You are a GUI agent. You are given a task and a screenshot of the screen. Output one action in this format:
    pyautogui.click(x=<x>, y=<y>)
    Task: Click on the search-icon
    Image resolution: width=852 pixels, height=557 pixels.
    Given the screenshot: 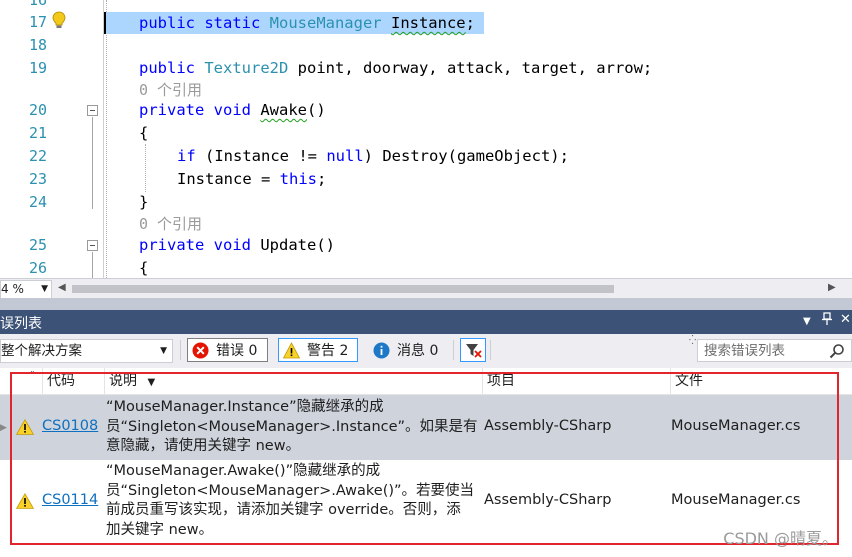 What is the action you would take?
    pyautogui.click(x=837, y=351)
    